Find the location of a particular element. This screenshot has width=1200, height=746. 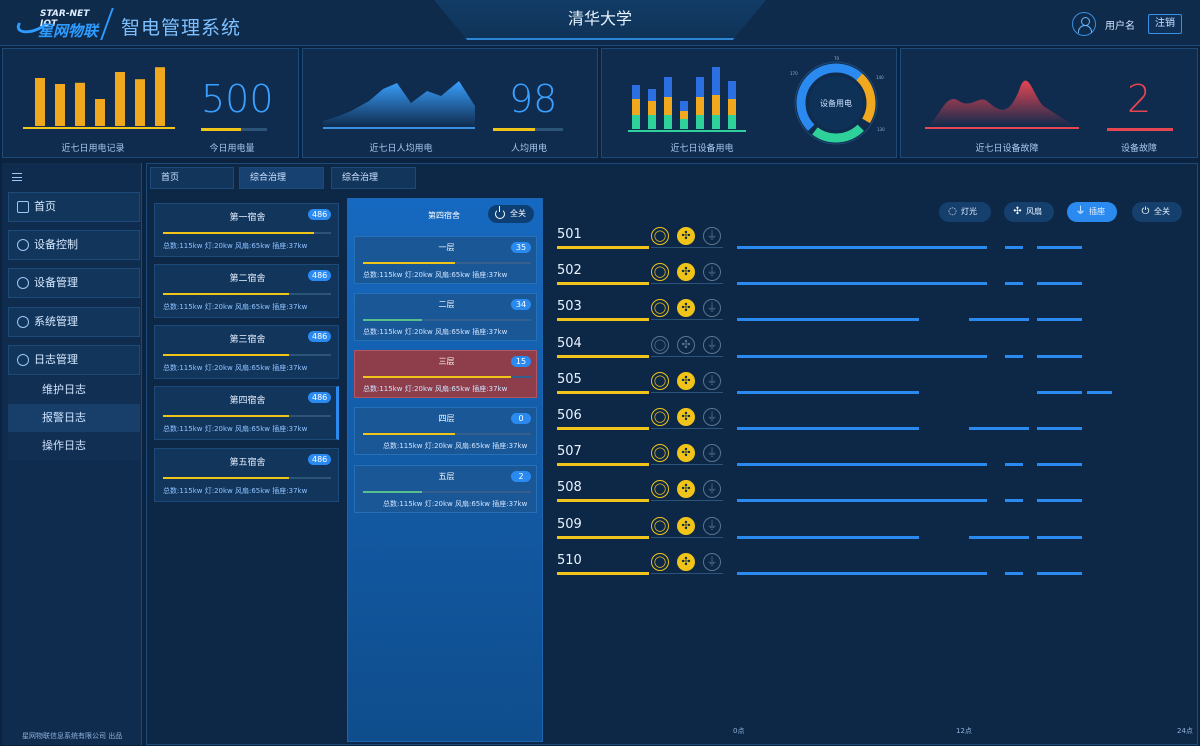

floor-card: 五层 2 总数:115kw 灯:20kw 风扇:65kw 插座:37kw is located at coordinates (445, 489).